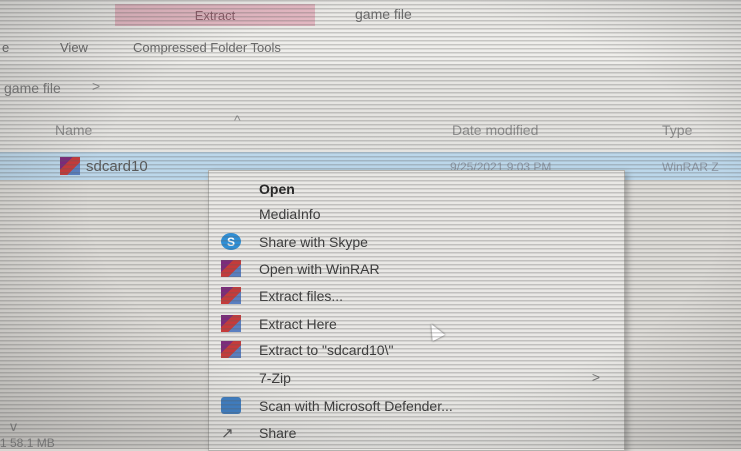 This screenshot has width=741, height=451. Describe the element at coordinates (278, 433) in the screenshot. I see `menu-item-label: Share` at that location.